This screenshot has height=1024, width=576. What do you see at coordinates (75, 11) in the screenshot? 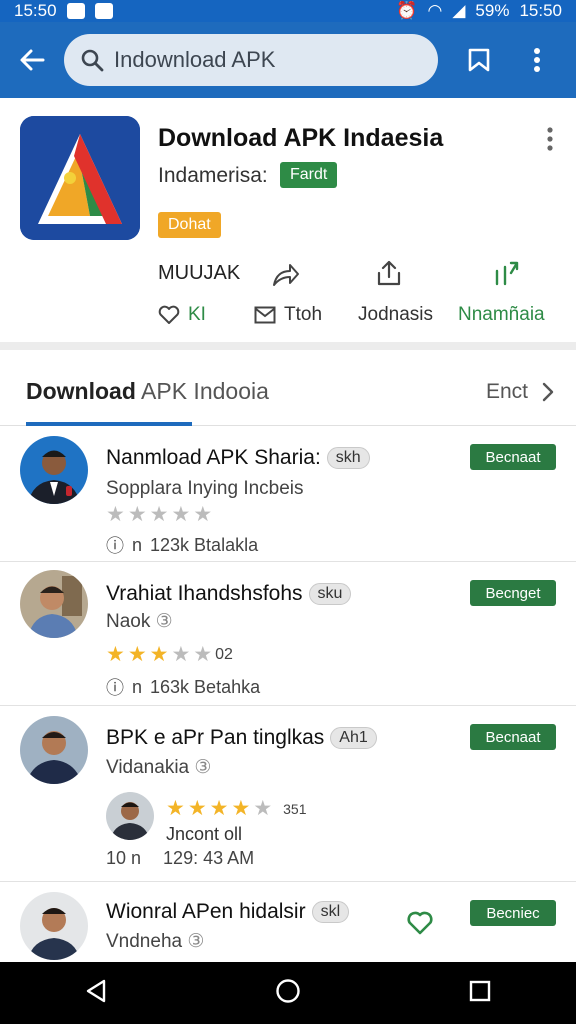
I see `check-icon` at bounding box center [75, 11].